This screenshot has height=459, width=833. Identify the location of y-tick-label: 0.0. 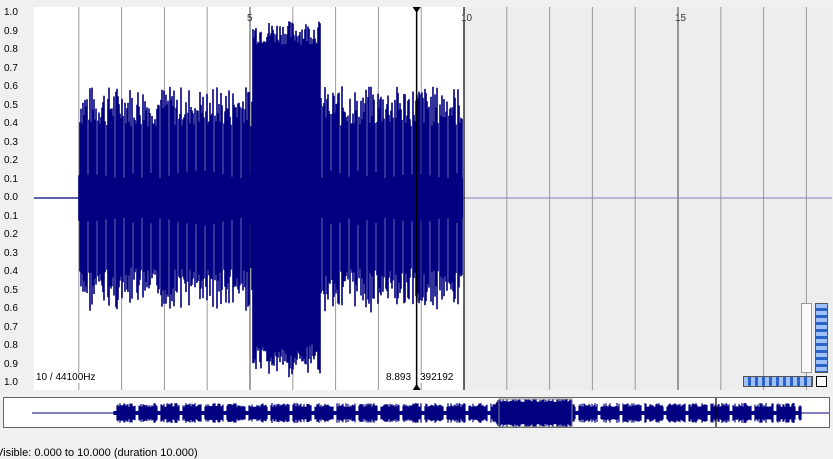
(11, 197).